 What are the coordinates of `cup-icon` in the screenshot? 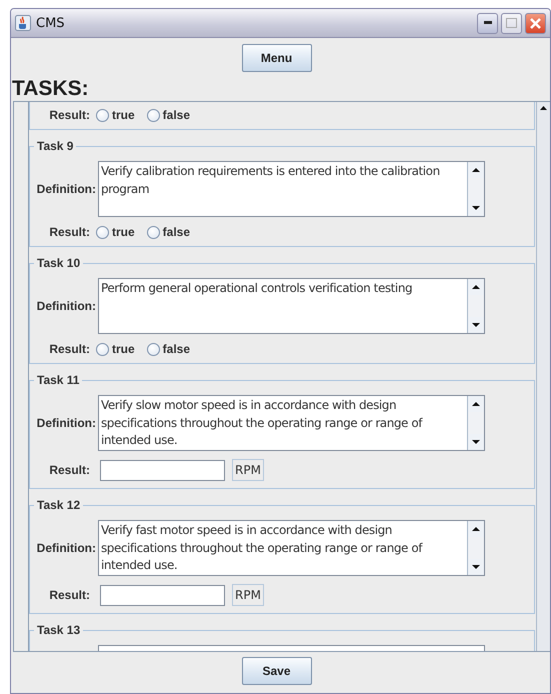 It's located at (23, 23).